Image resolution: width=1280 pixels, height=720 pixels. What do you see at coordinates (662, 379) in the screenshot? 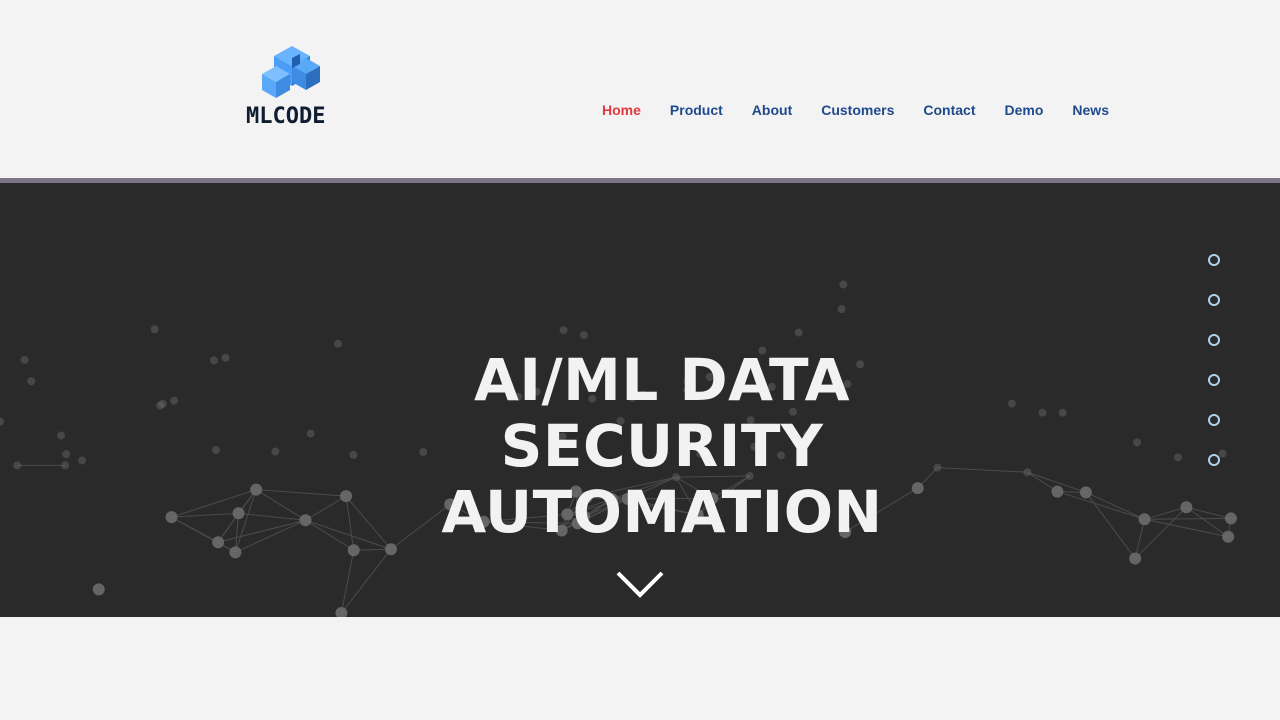
I see `hero-title-line-1: AI/ML DATA` at bounding box center [662, 379].